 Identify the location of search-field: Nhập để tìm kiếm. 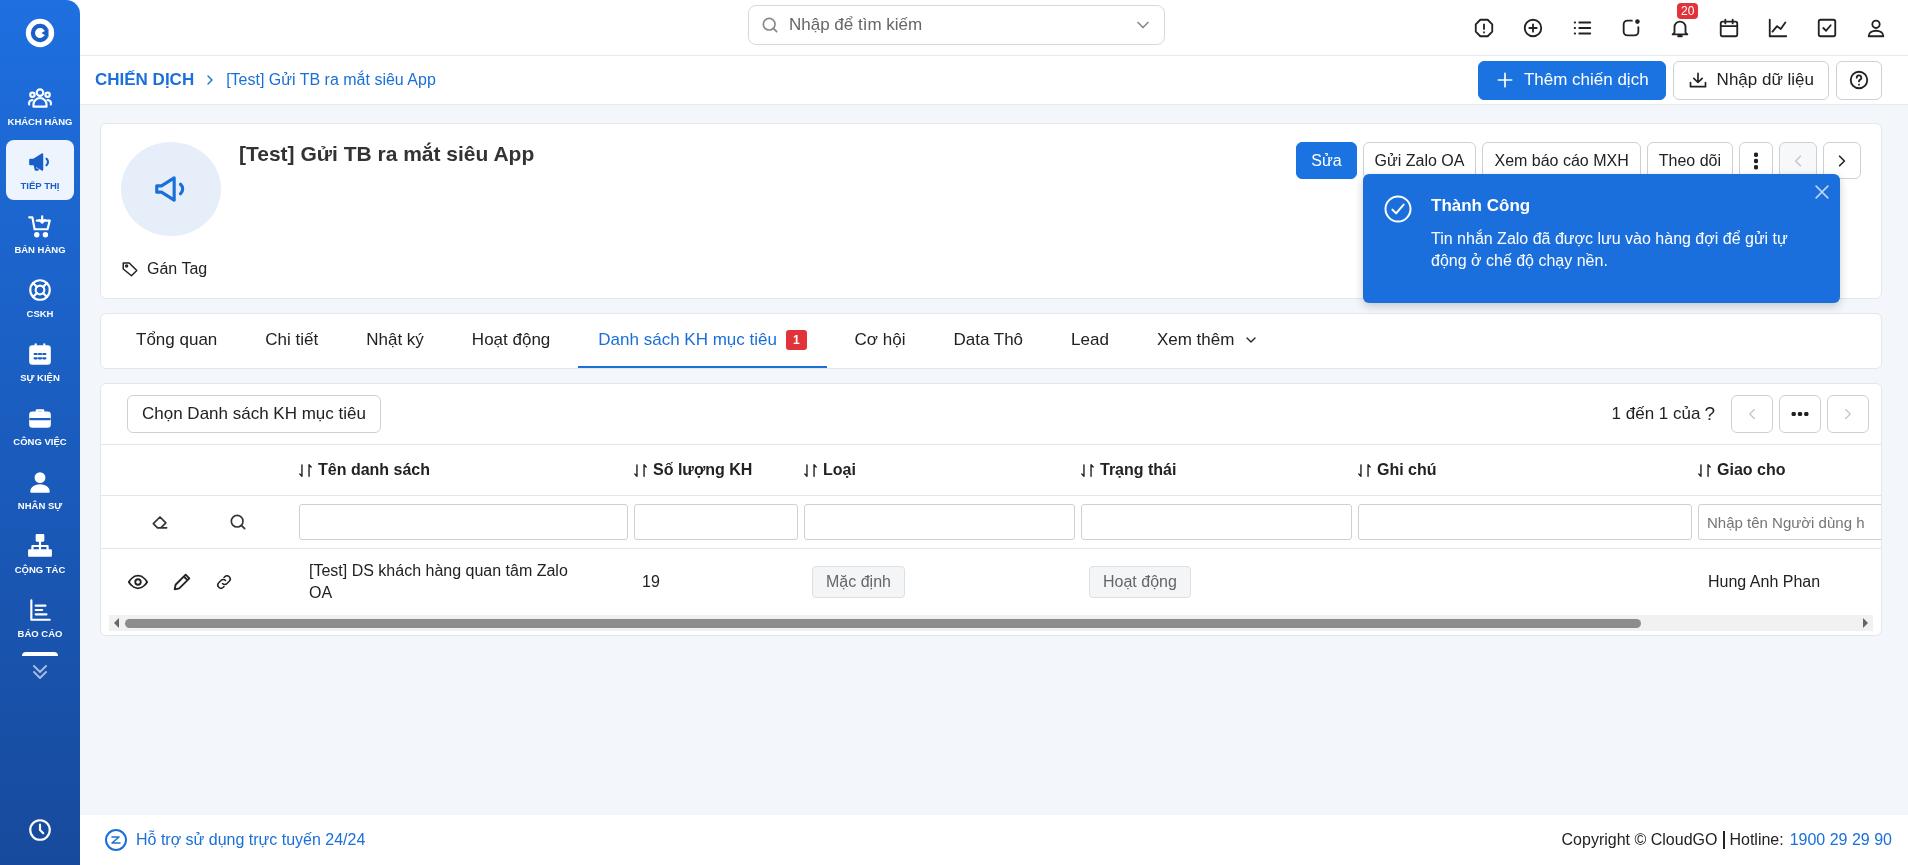
(956, 25).